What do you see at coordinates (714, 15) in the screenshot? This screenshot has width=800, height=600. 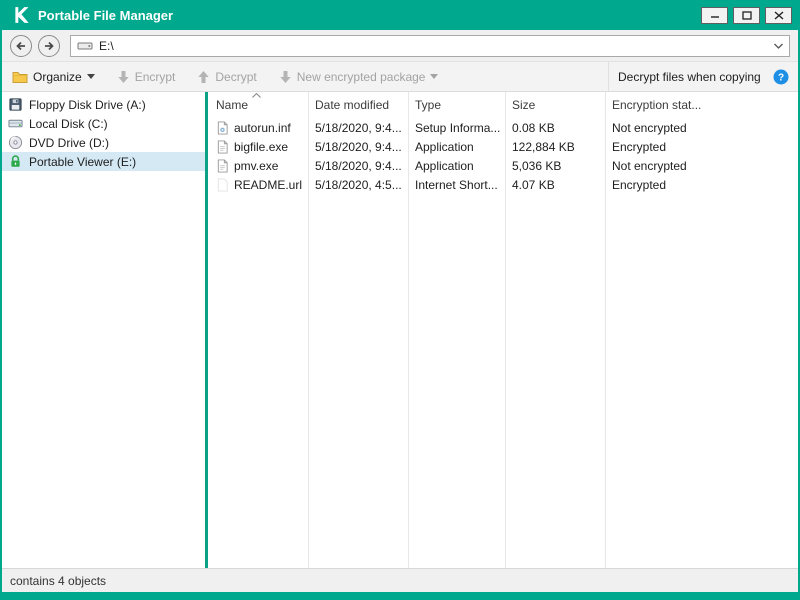 I see `minimize-button` at bounding box center [714, 15].